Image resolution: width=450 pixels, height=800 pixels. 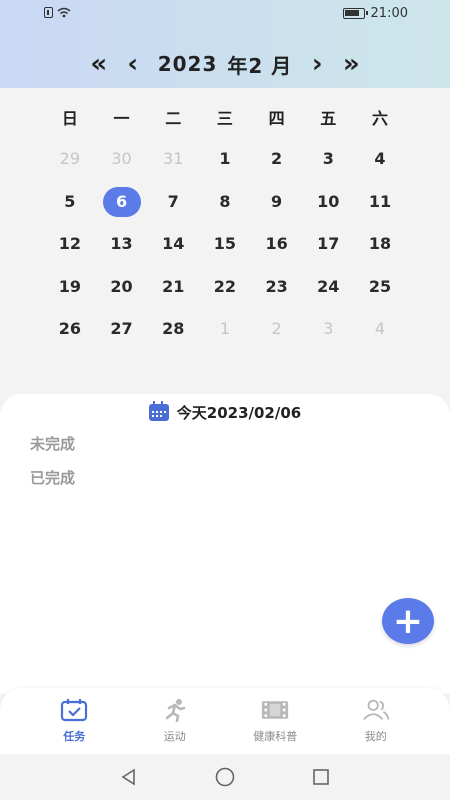 I want to click on calendar-day: 17, so click(x=328, y=244).